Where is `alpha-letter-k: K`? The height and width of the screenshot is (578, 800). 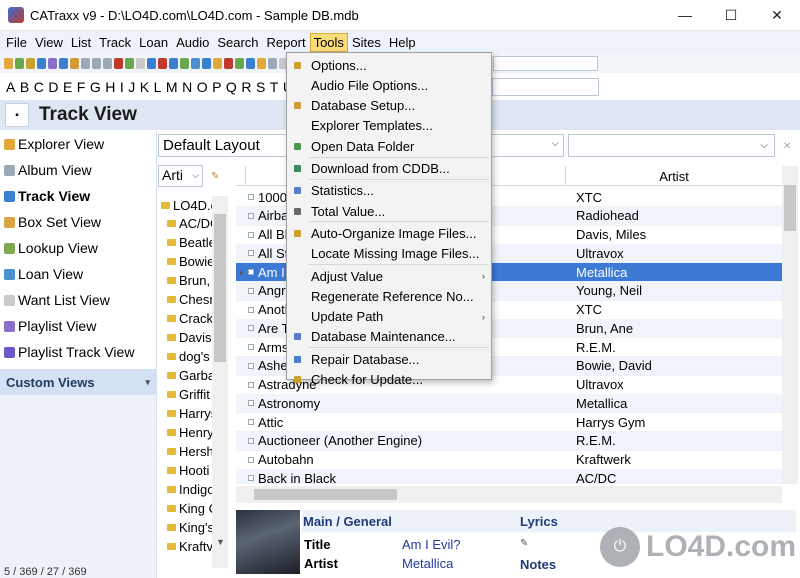
alpha-letter-k: K is located at coordinates (145, 87).